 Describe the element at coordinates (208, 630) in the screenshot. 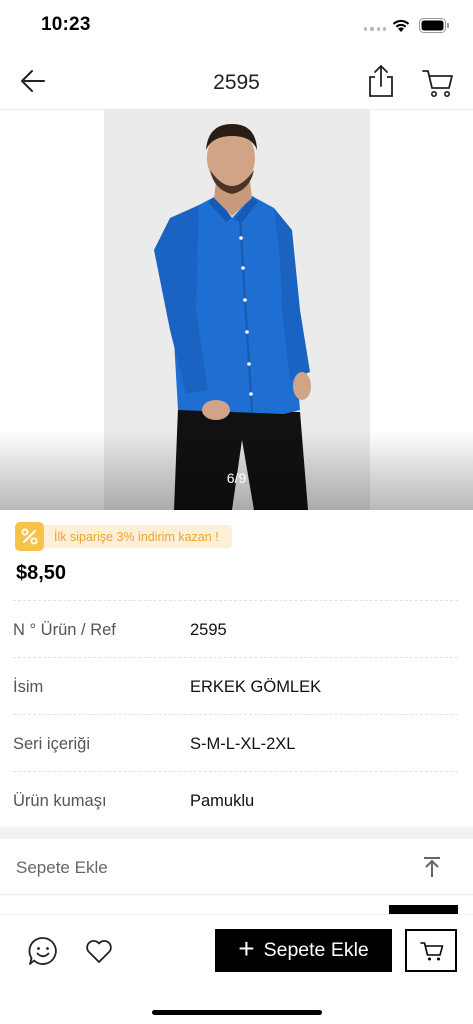

I see `detail-value: 2595` at that location.